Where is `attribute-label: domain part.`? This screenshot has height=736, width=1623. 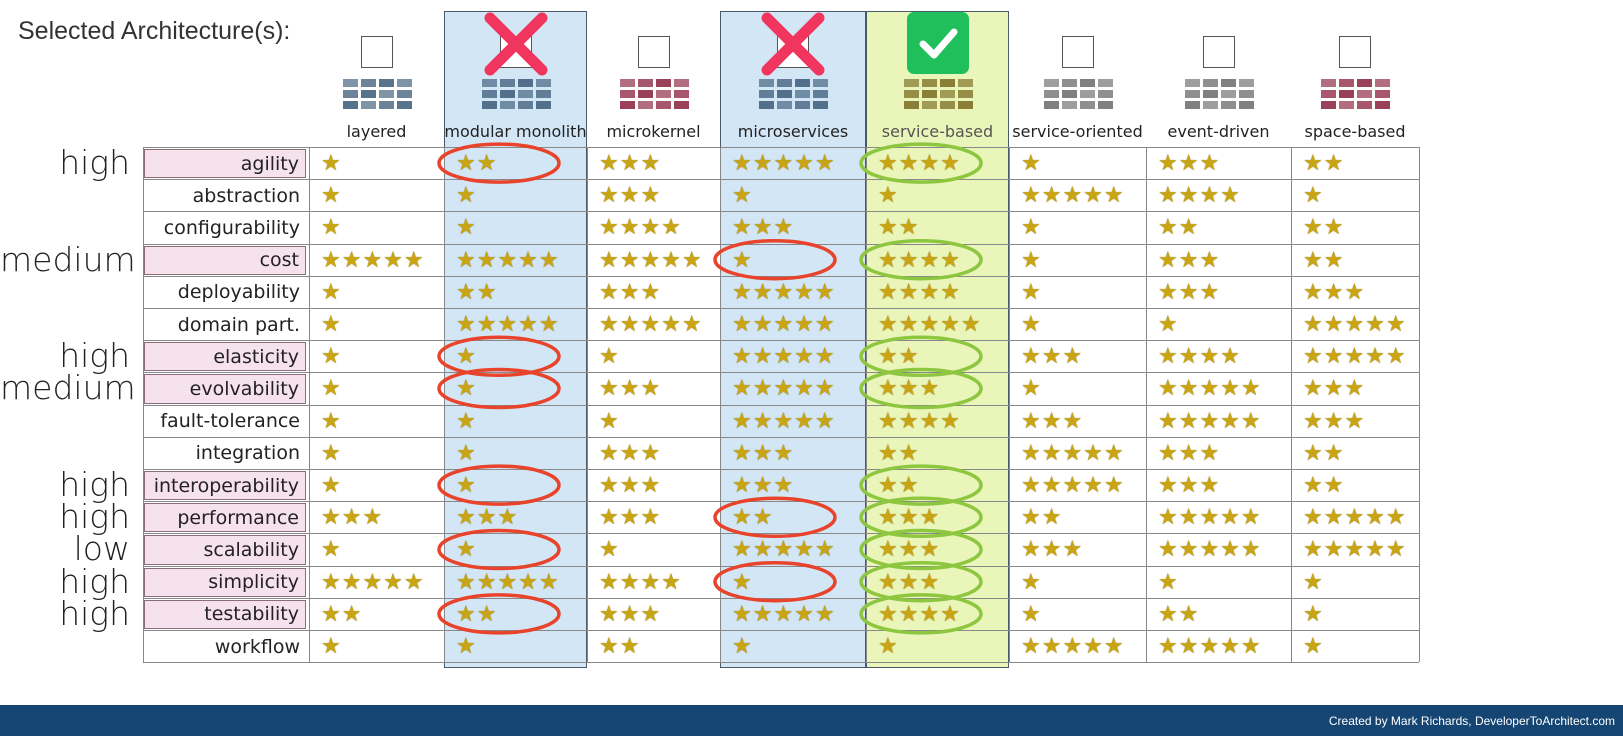 attribute-label: domain part. is located at coordinates (238, 324).